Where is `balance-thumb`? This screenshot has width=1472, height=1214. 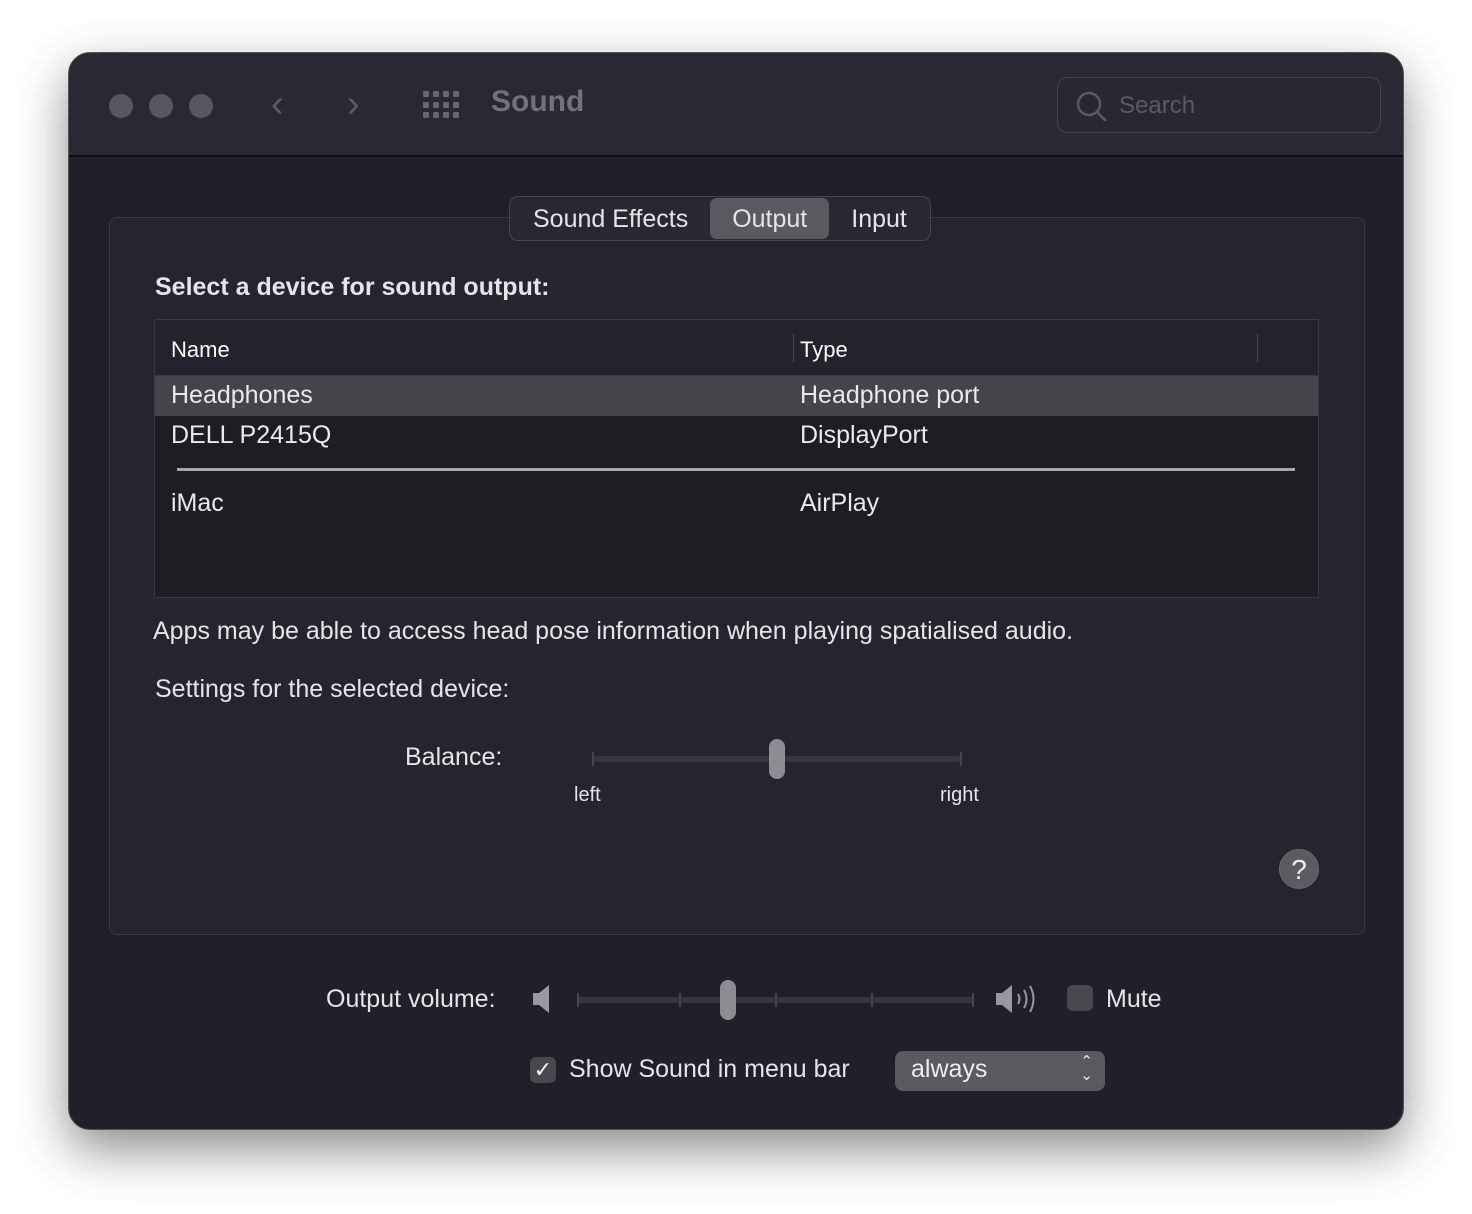
balance-thumb is located at coordinates (777, 759).